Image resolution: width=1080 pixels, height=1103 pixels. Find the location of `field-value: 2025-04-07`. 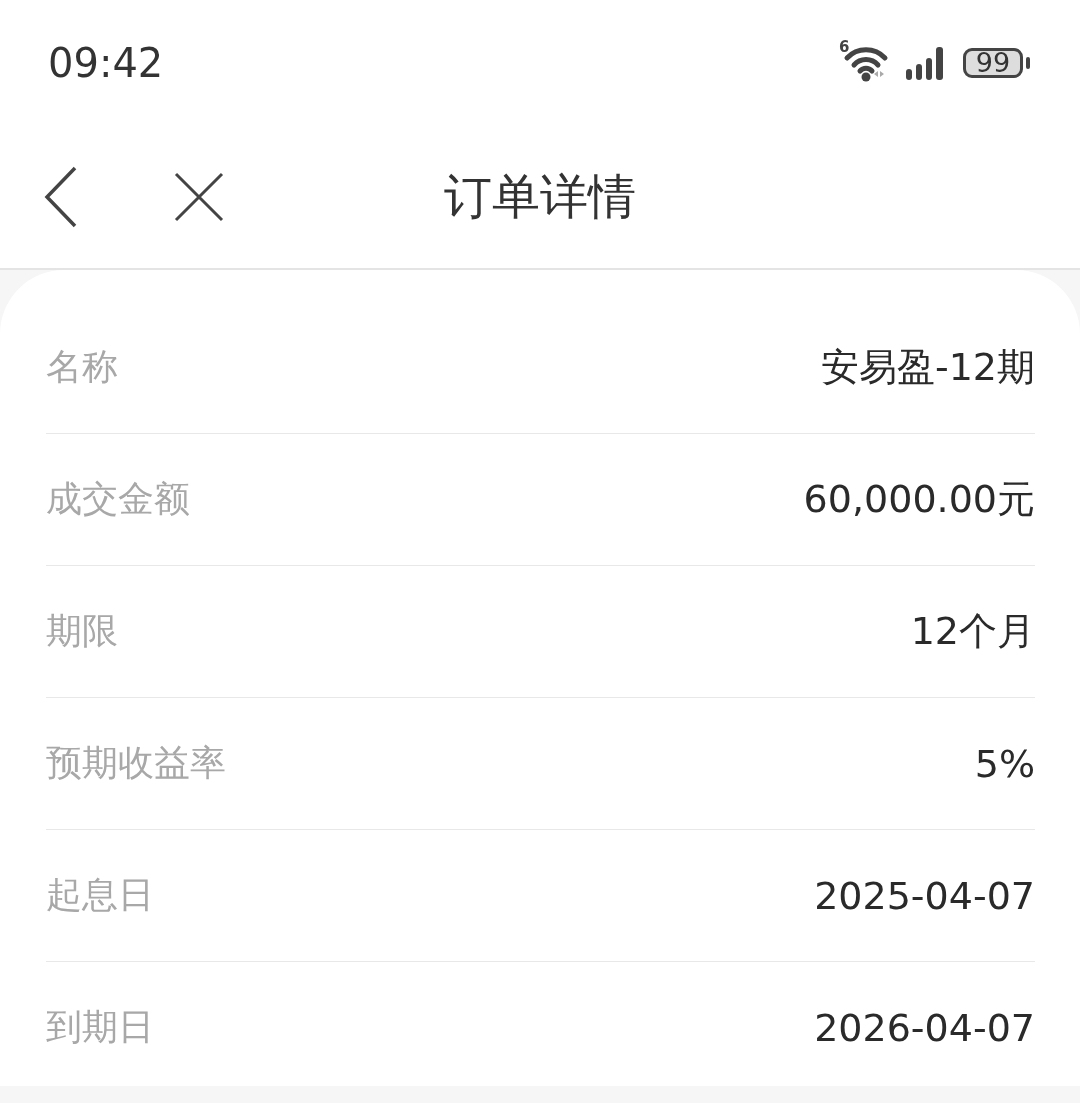

field-value: 2025-04-07 is located at coordinates (924, 895).